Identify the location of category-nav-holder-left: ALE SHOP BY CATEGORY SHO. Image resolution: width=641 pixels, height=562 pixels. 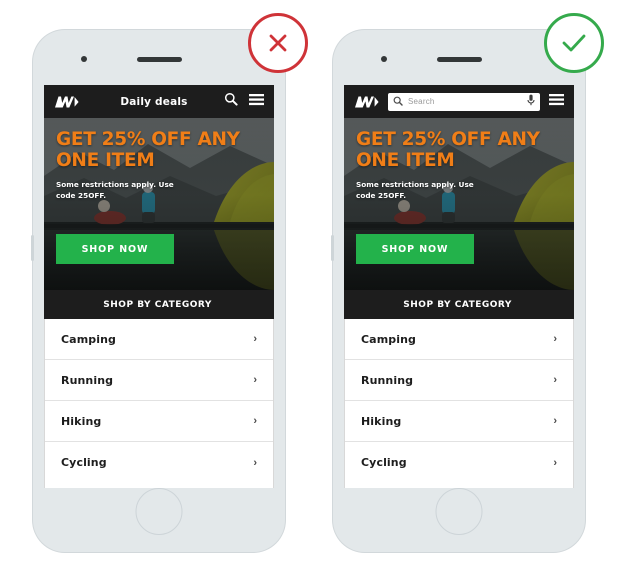
(159, 304).